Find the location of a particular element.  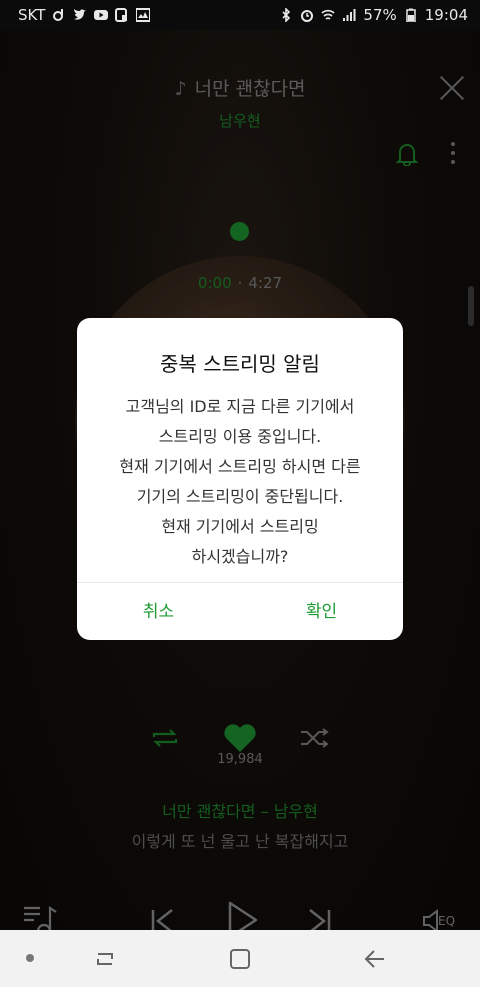

dialog-message-line: 기기의 스트리밍이 중단됩니다. is located at coordinates (240, 496).